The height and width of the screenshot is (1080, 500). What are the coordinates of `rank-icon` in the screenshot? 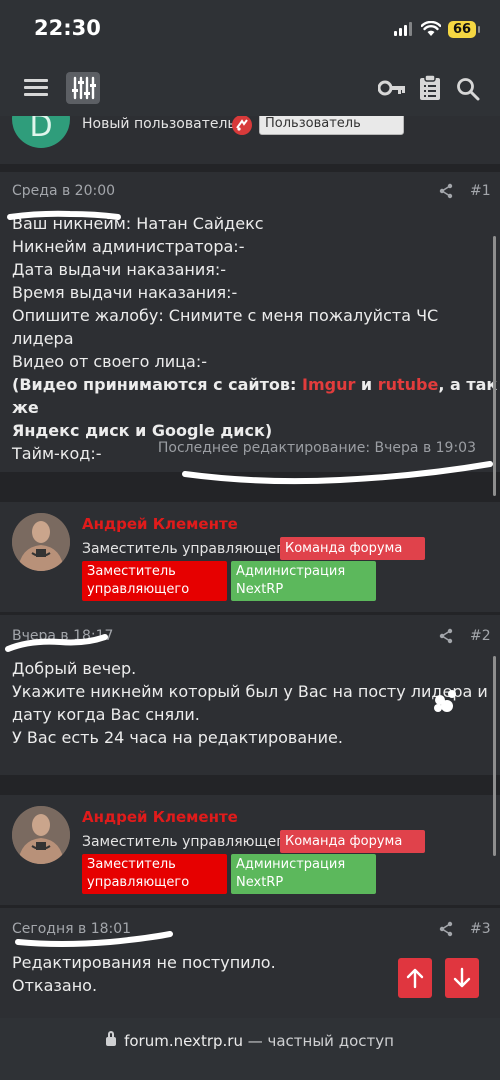 It's located at (242, 125).